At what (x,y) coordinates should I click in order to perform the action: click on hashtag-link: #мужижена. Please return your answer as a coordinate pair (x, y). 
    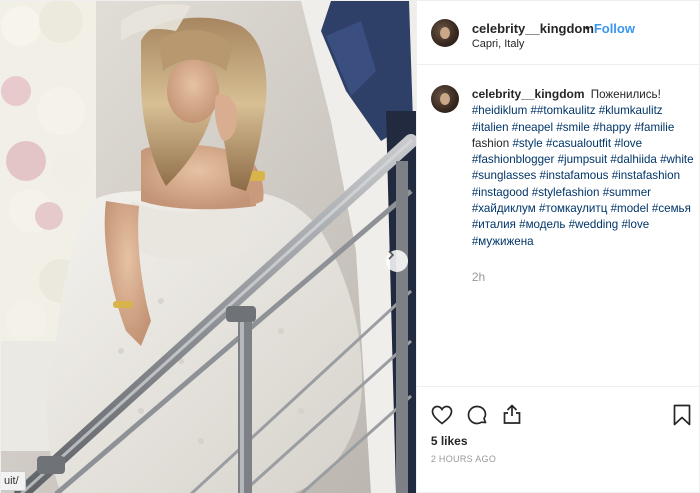
    Looking at the image, I should click on (503, 241).